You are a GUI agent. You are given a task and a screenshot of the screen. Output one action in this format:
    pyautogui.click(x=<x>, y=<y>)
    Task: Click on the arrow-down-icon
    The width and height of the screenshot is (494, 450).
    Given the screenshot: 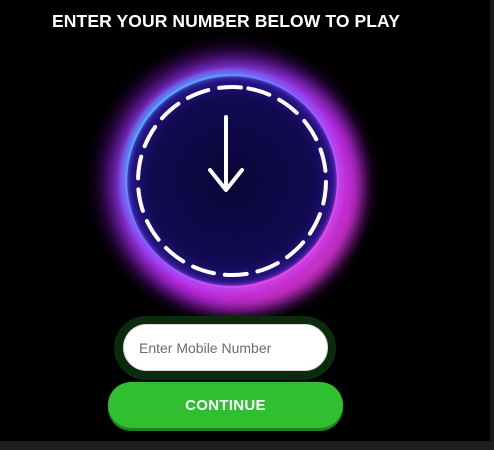 What is the action you would take?
    pyautogui.click(x=226, y=153)
    